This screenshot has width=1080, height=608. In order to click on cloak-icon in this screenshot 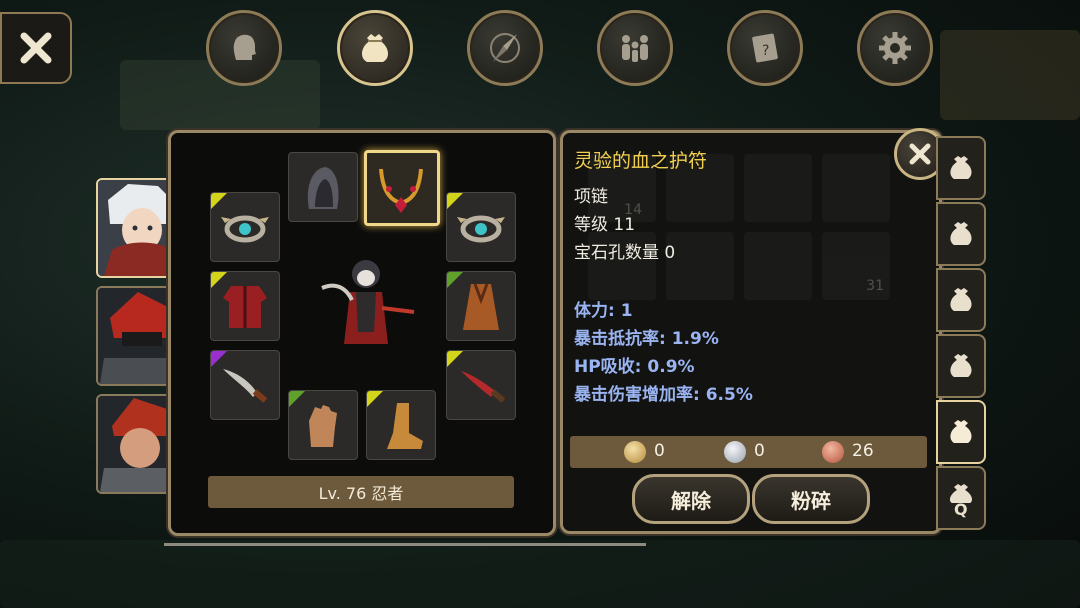, I will do `click(481, 306)`.